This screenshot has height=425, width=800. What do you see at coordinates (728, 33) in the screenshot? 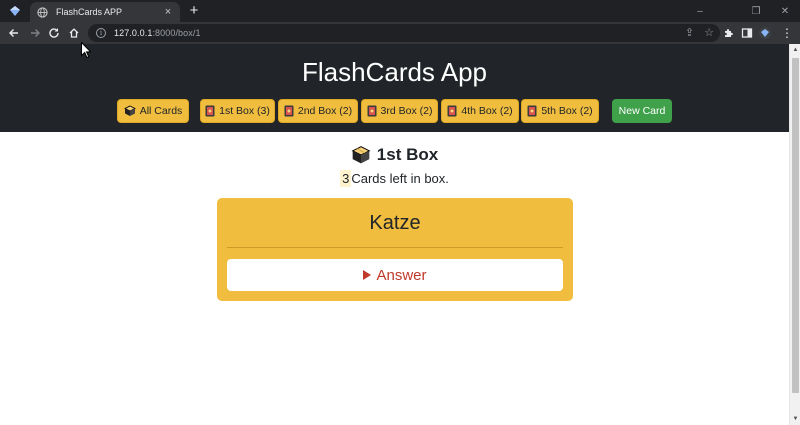
I see `extensions-icon` at bounding box center [728, 33].